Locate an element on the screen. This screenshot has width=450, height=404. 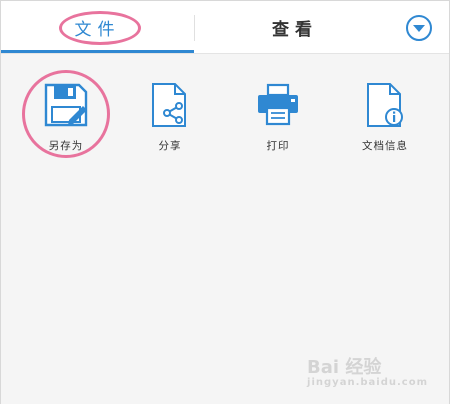
watermark-text: Bai 经验 is located at coordinates (344, 367).